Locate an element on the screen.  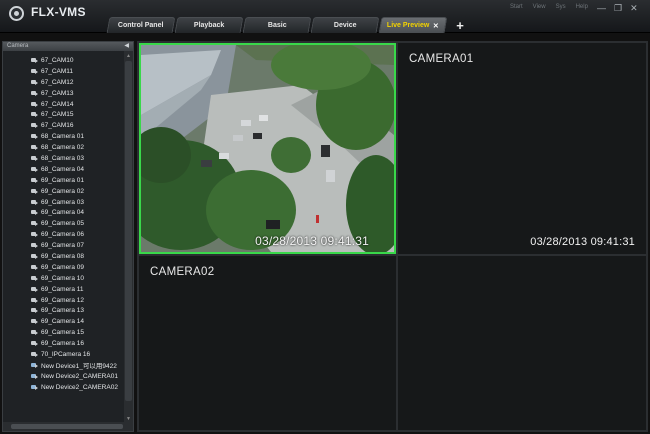
tab-playback: Playback is located at coordinates (209, 25).